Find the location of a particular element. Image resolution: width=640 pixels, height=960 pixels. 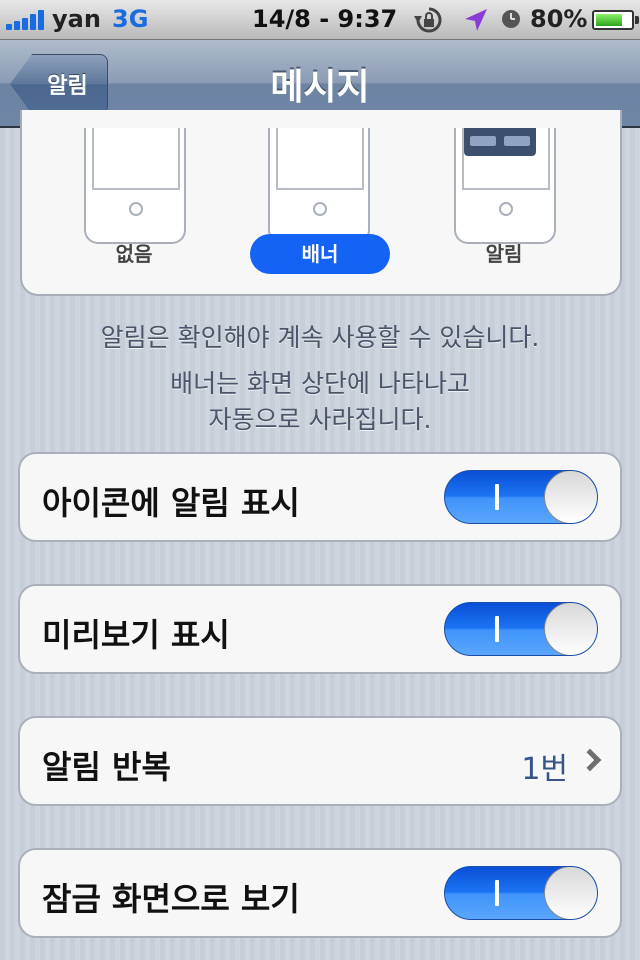

preview-setting-label: 미리보기 표시 is located at coordinates (136, 635).